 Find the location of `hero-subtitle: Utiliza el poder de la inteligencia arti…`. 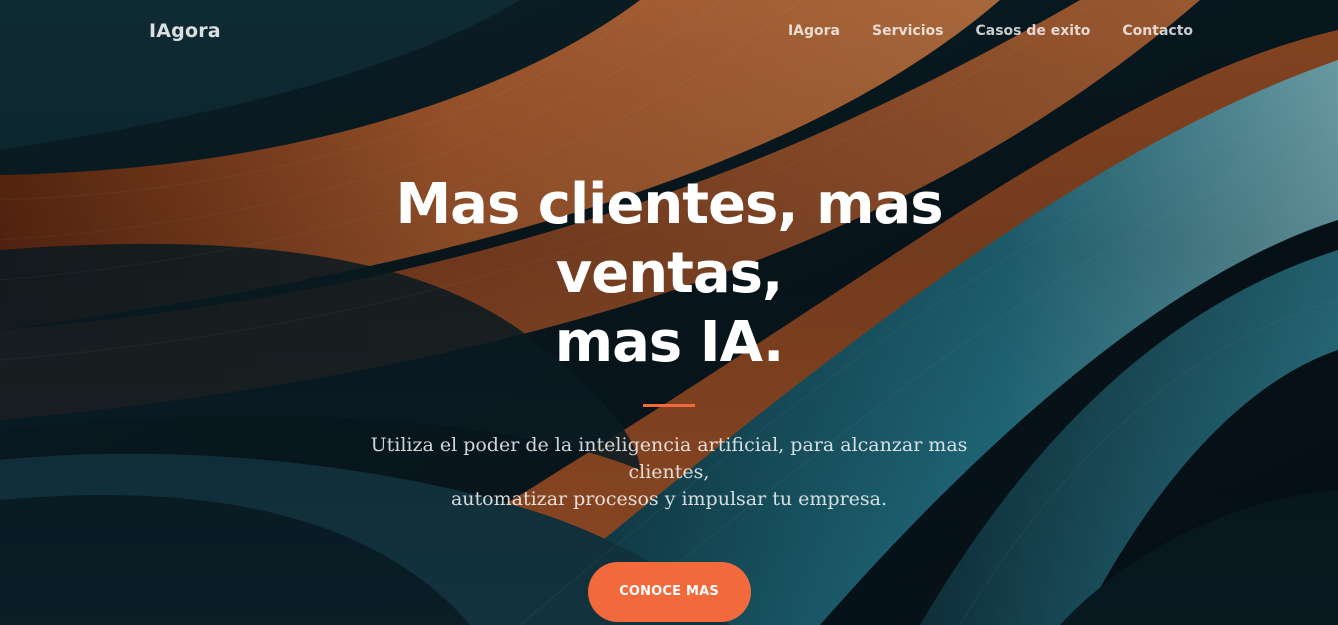

hero-subtitle: Utiliza el poder de la inteligencia arti… is located at coordinates (669, 472).